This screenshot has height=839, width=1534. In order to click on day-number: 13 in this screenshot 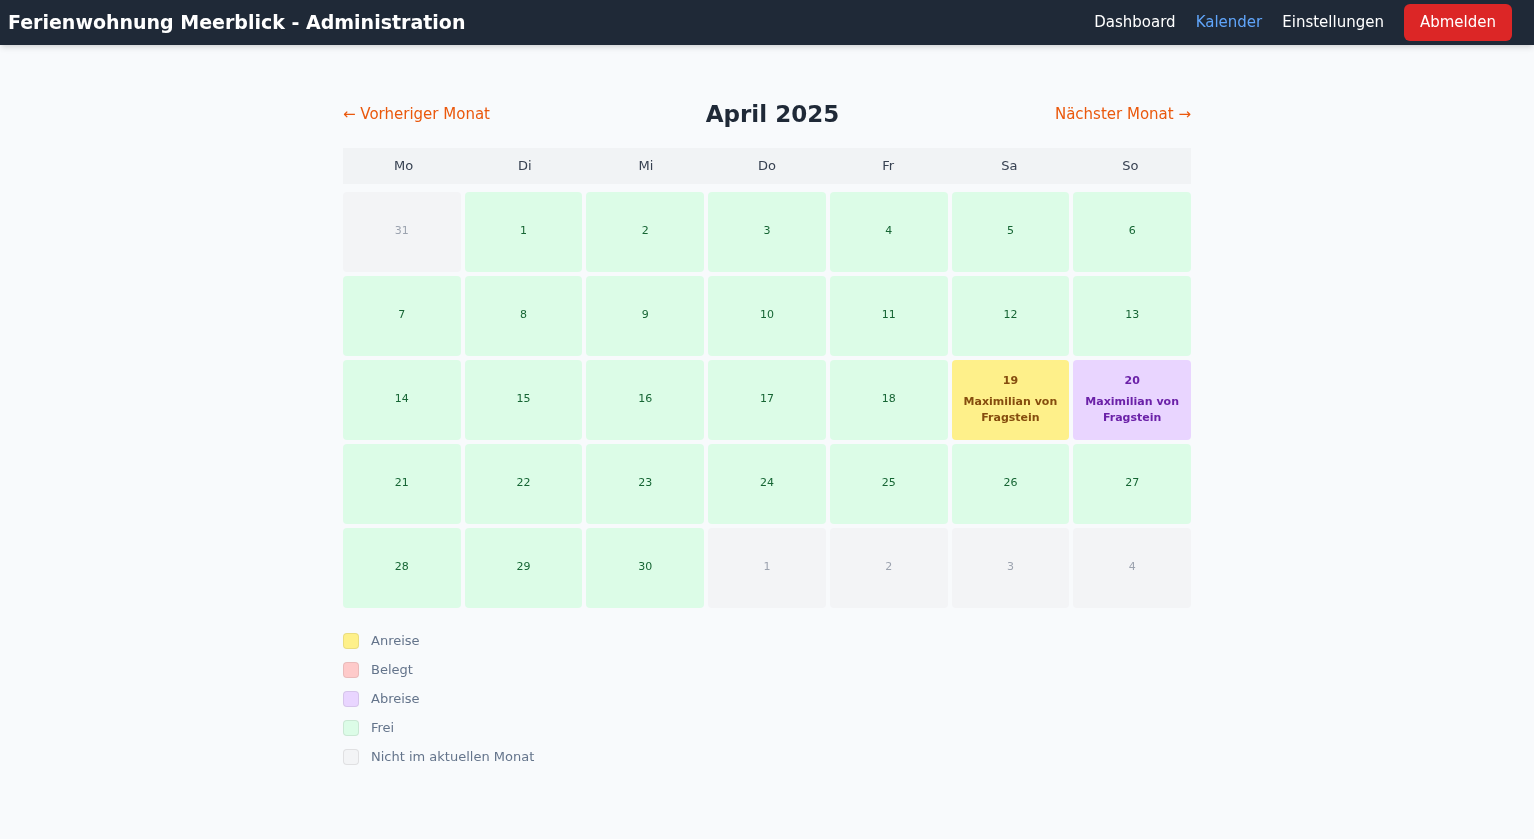, I will do `click(1132, 315)`.